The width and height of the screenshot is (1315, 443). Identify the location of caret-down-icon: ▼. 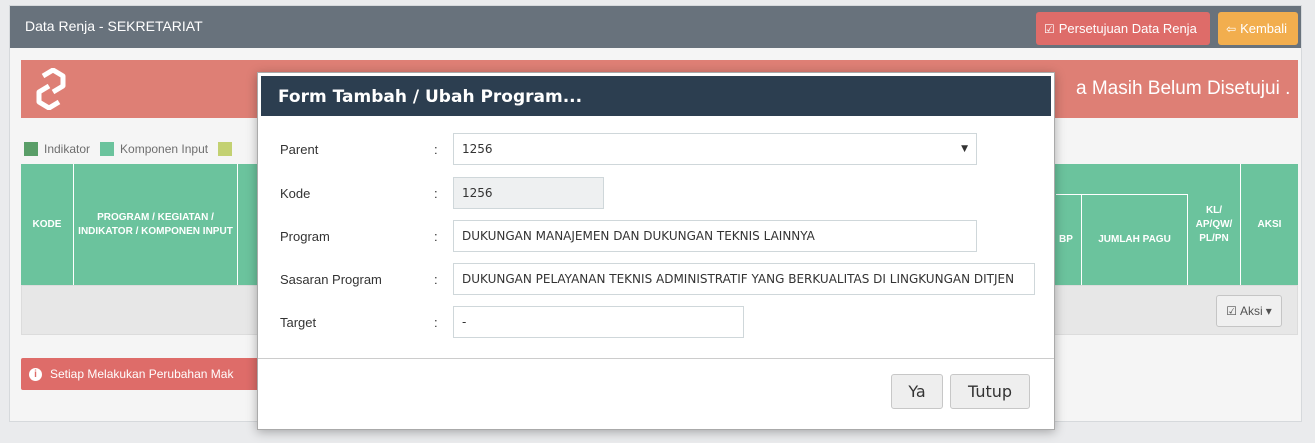
(964, 149).